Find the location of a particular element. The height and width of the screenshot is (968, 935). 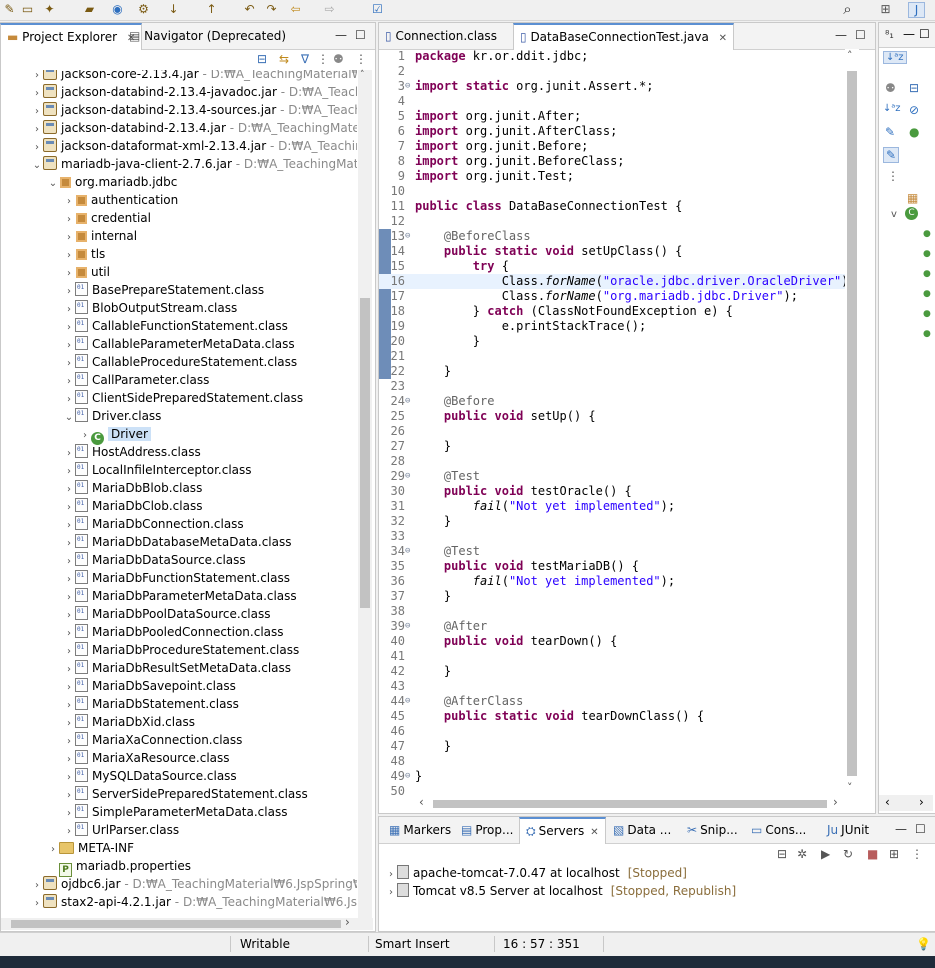

build-icon: ✦ is located at coordinates (49, 9).